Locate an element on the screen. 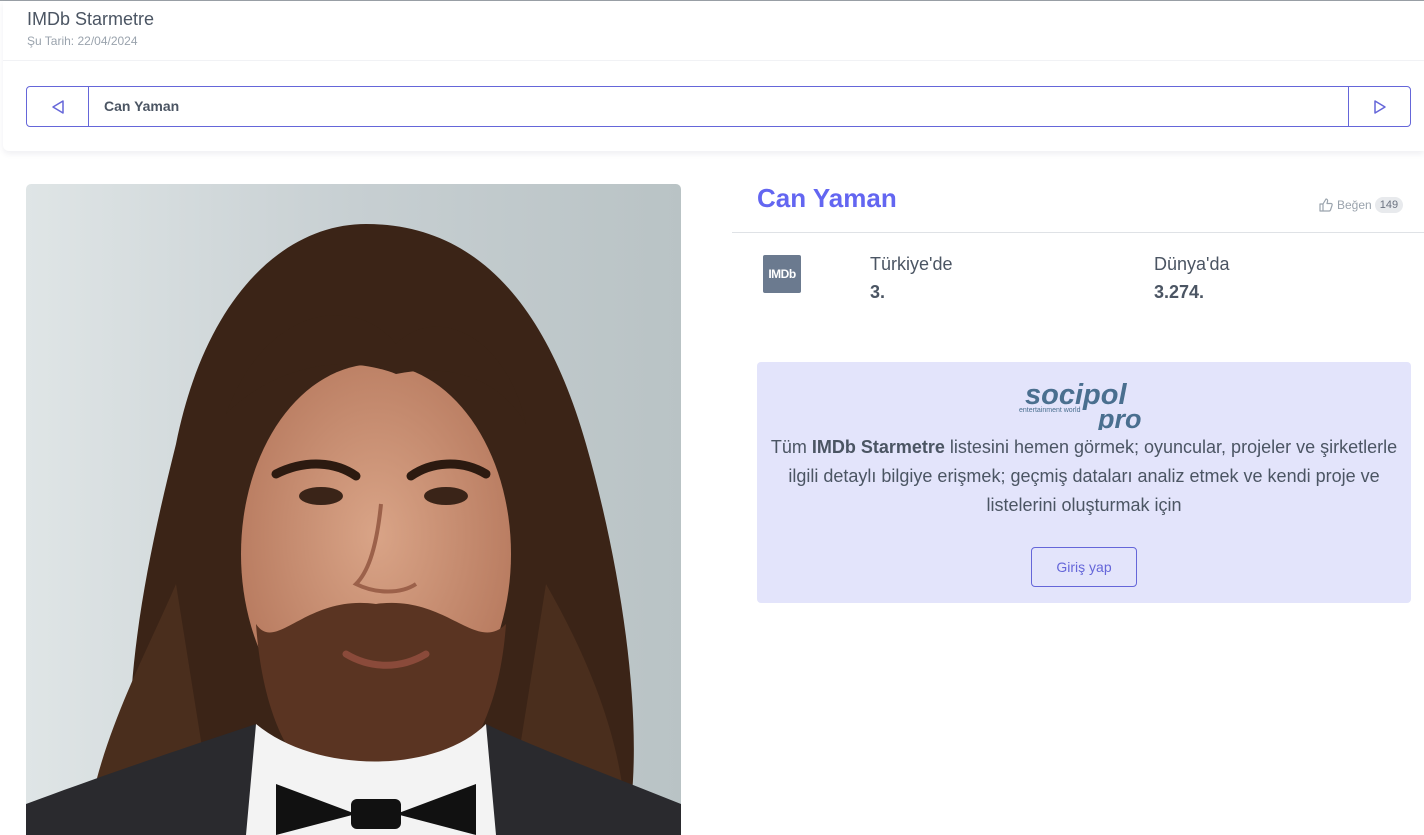 This screenshot has height=835, width=1424. thumbs-up-icon is located at coordinates (1326, 205).